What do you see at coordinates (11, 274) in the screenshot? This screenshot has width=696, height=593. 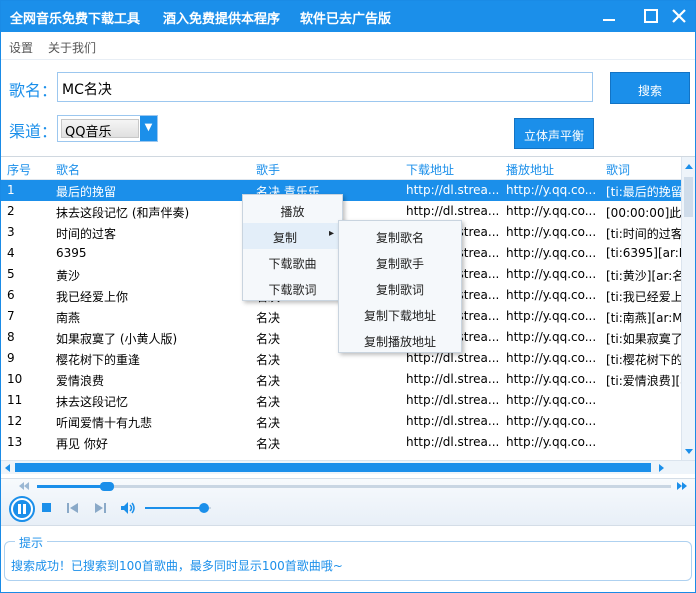 I see `cell-no: 5` at bounding box center [11, 274].